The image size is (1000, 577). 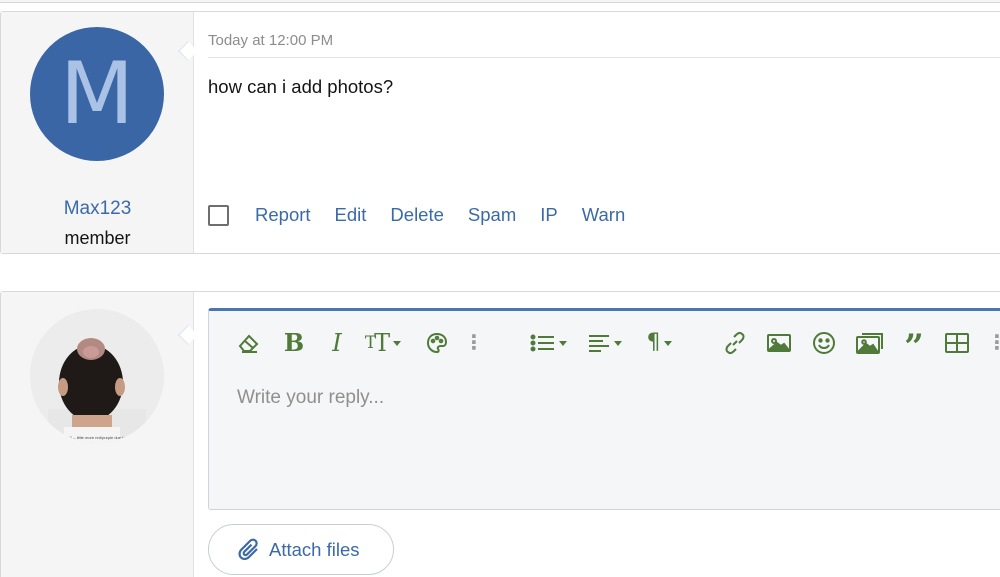 What do you see at coordinates (218, 215) in the screenshot?
I see `select-checkbox` at bounding box center [218, 215].